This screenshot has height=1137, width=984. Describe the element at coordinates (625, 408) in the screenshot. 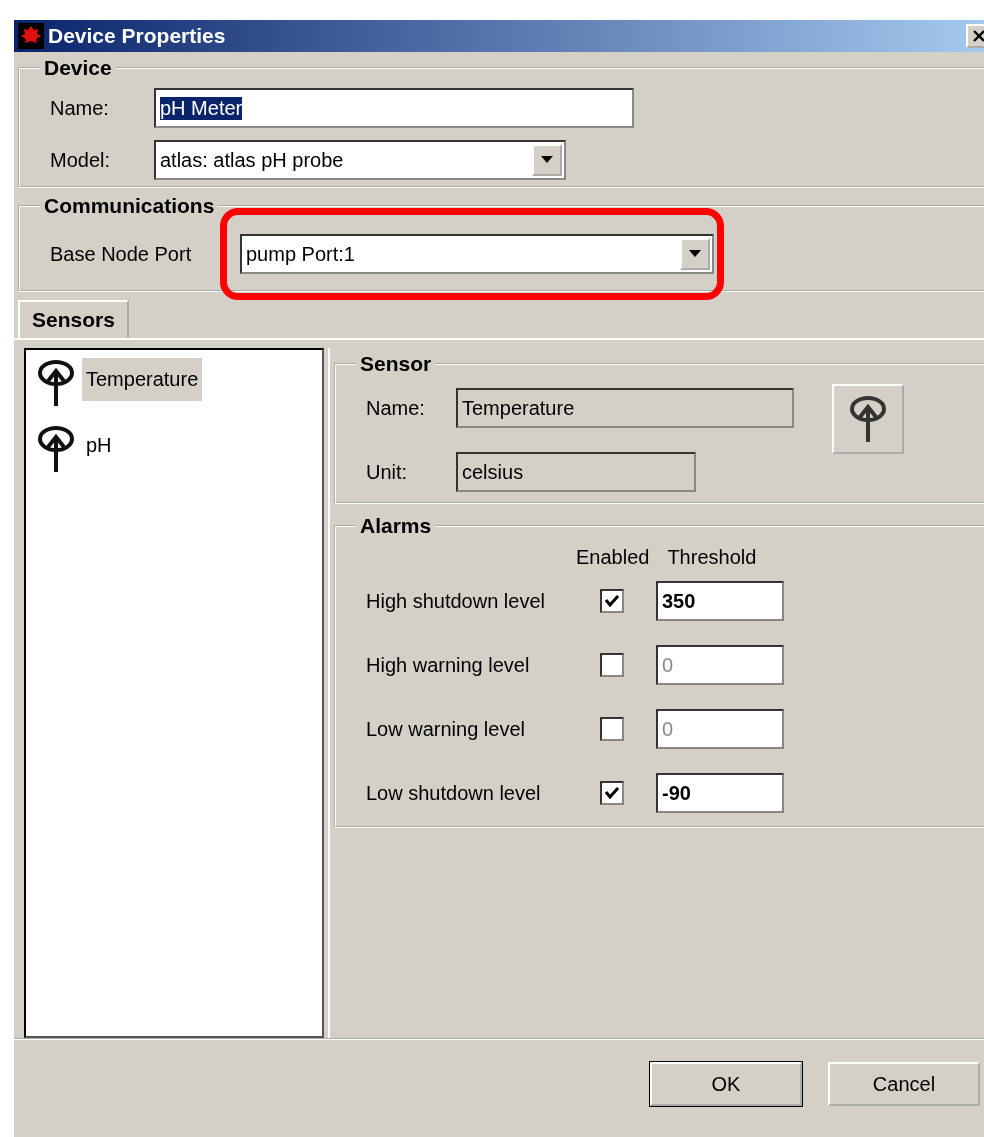

I see `sensor-name-field: Temperature` at that location.